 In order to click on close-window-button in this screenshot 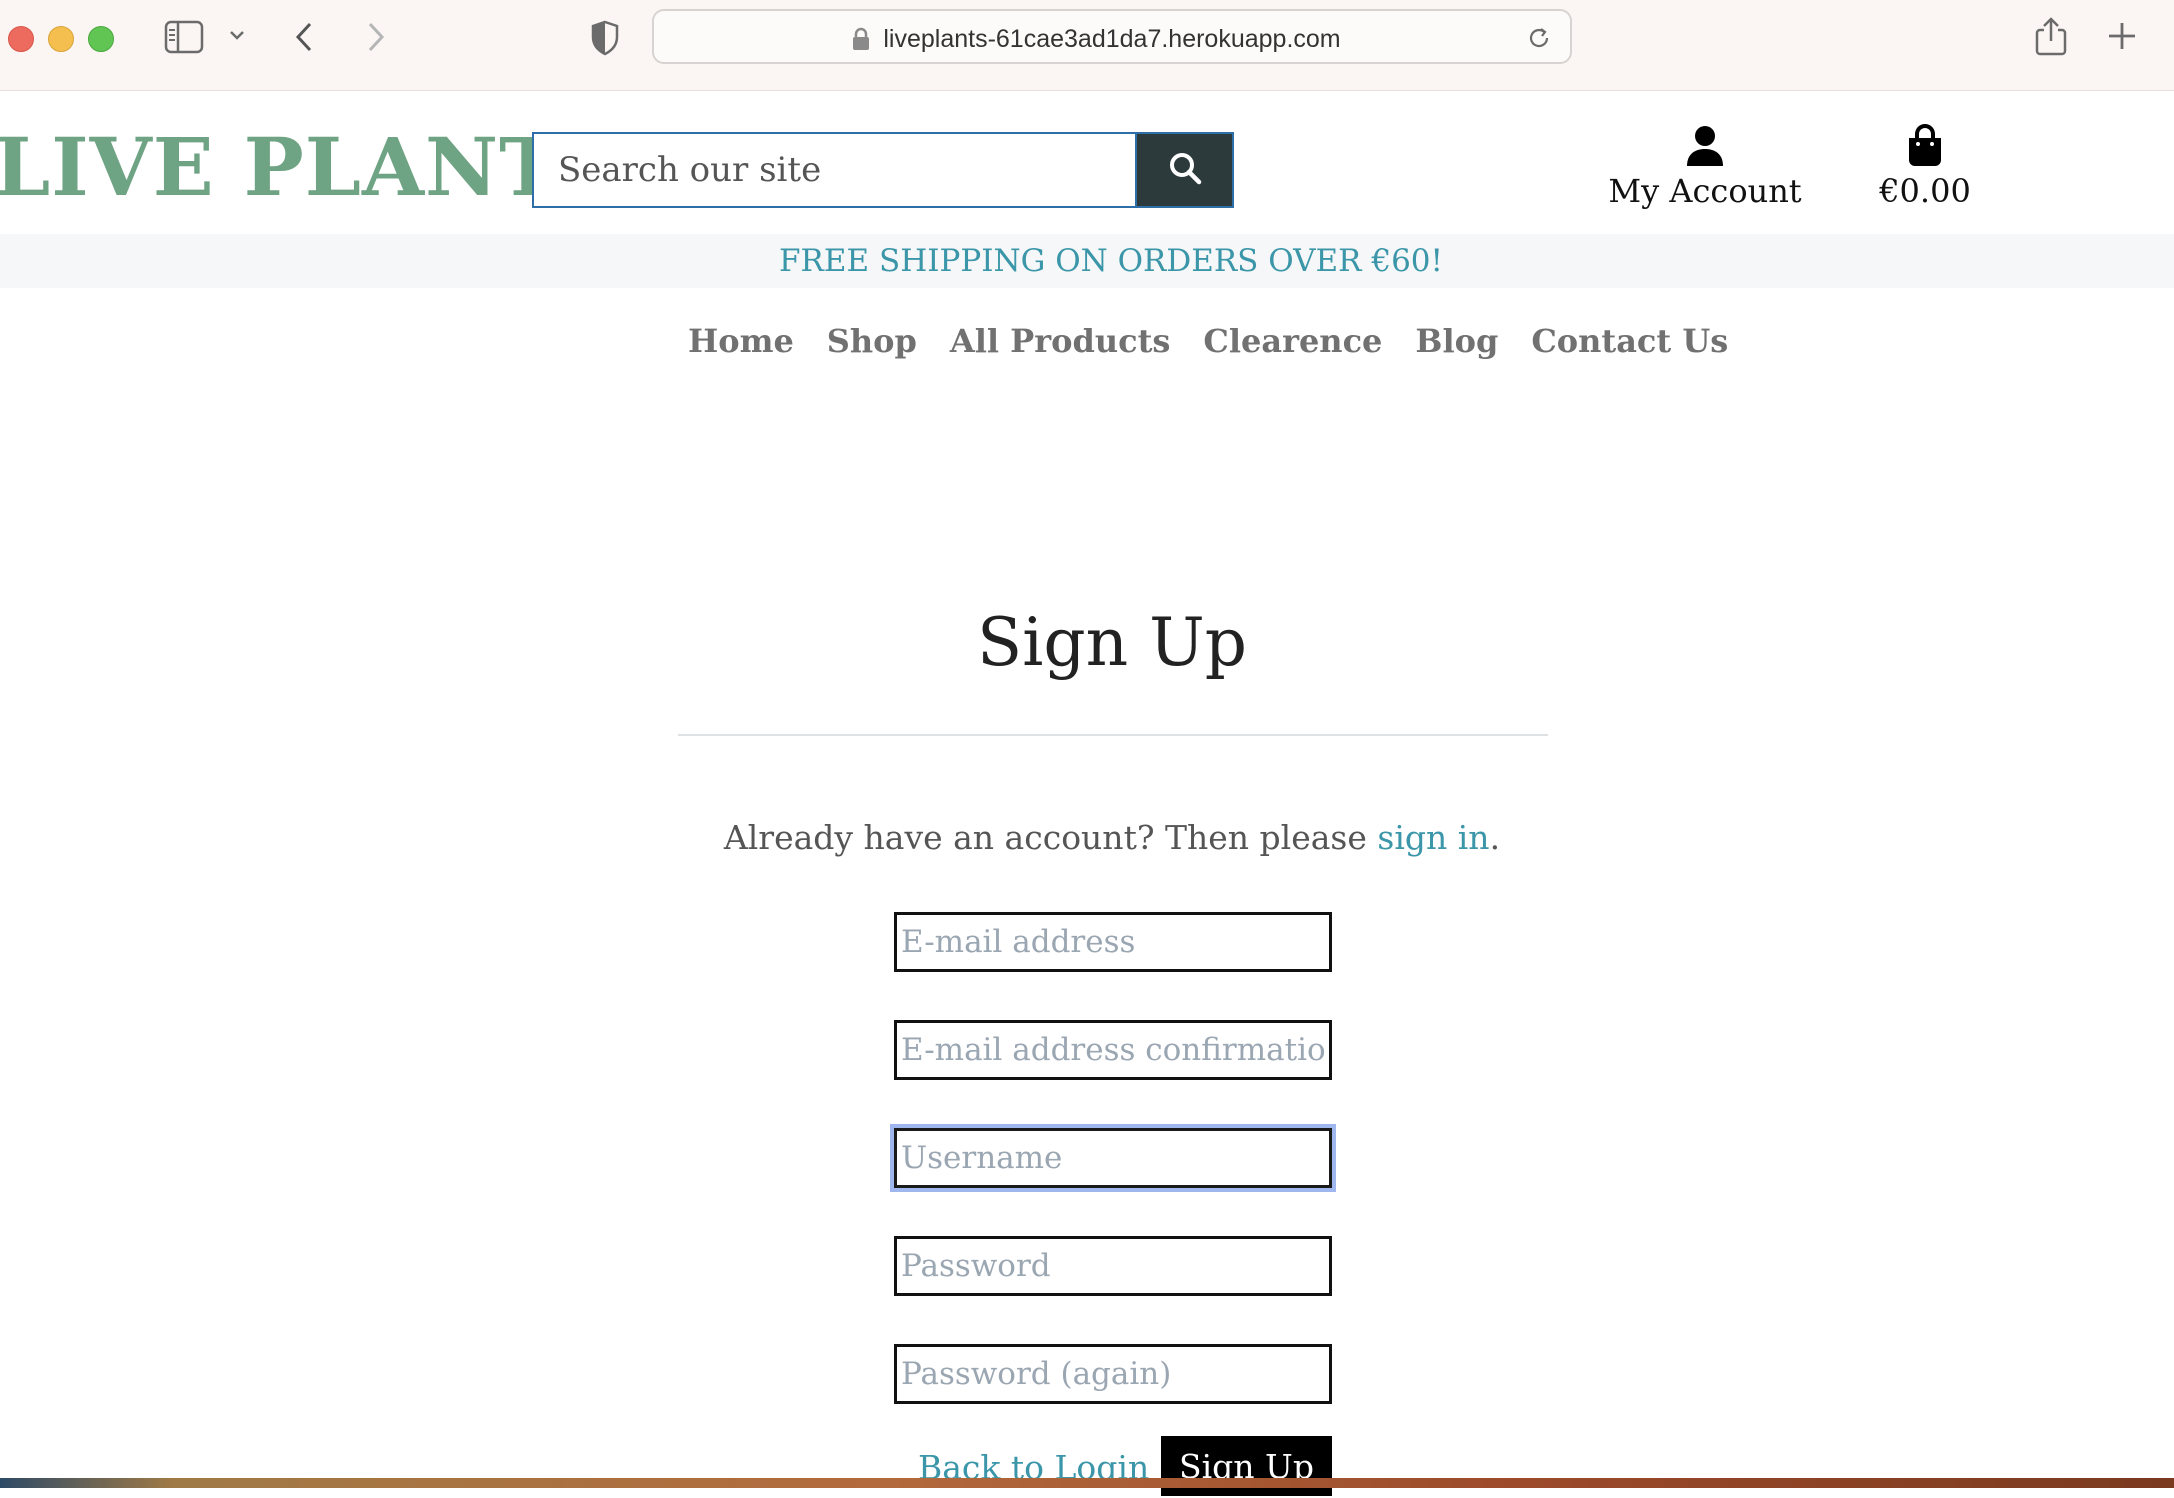, I will do `click(21, 39)`.